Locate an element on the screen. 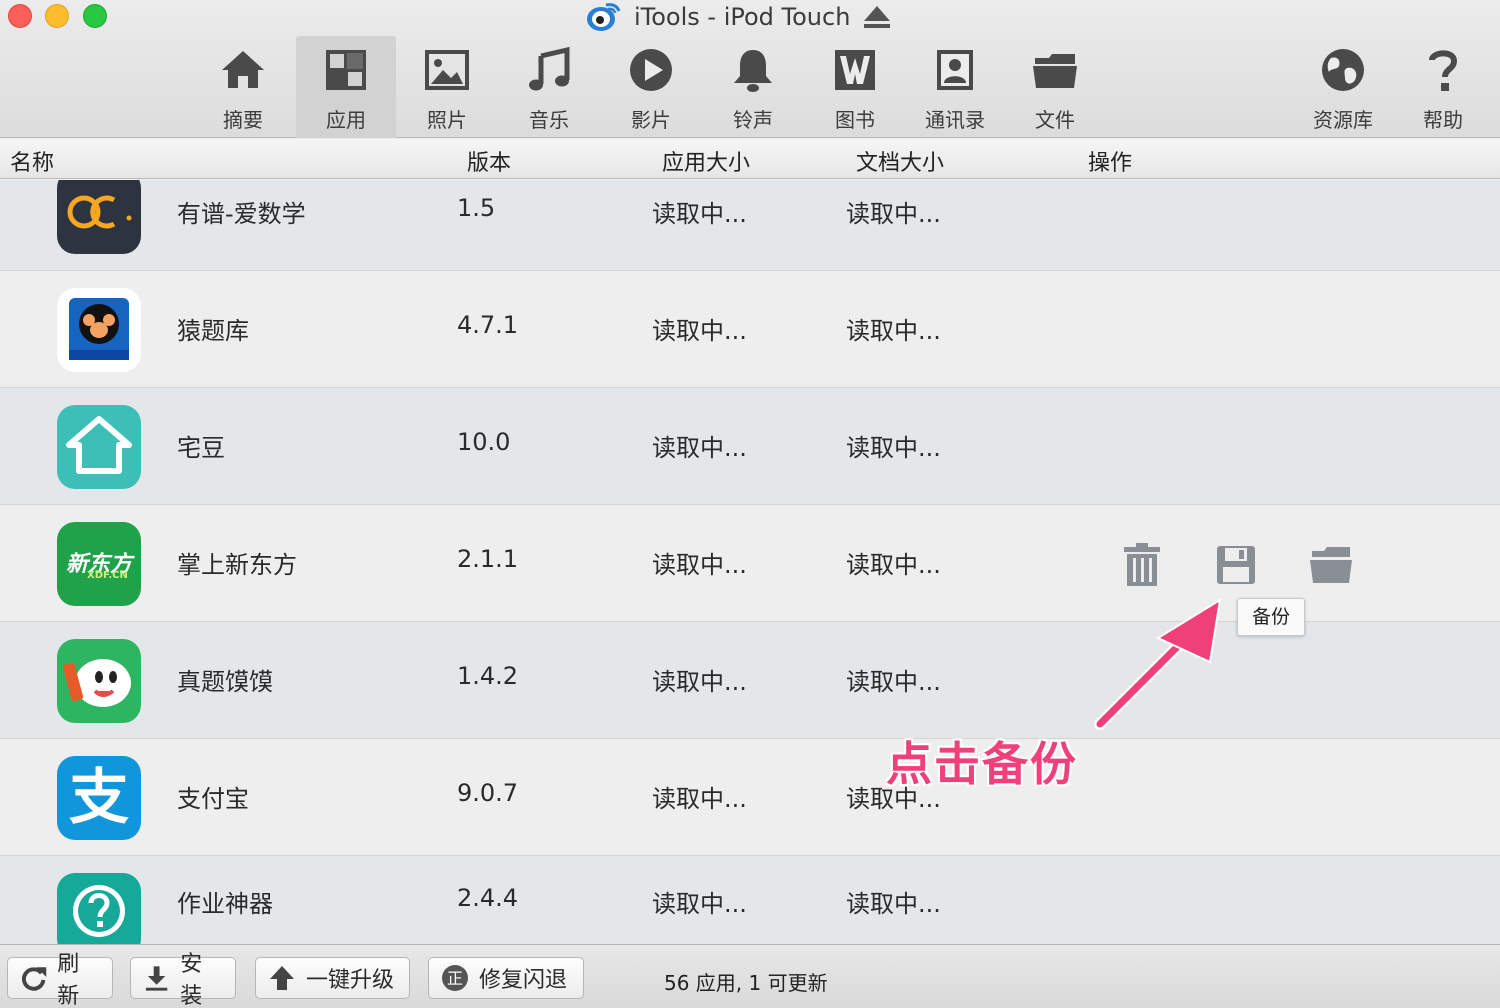 The width and height of the screenshot is (1500, 1008). tab-summary-label: 摘要 is located at coordinates (243, 120).